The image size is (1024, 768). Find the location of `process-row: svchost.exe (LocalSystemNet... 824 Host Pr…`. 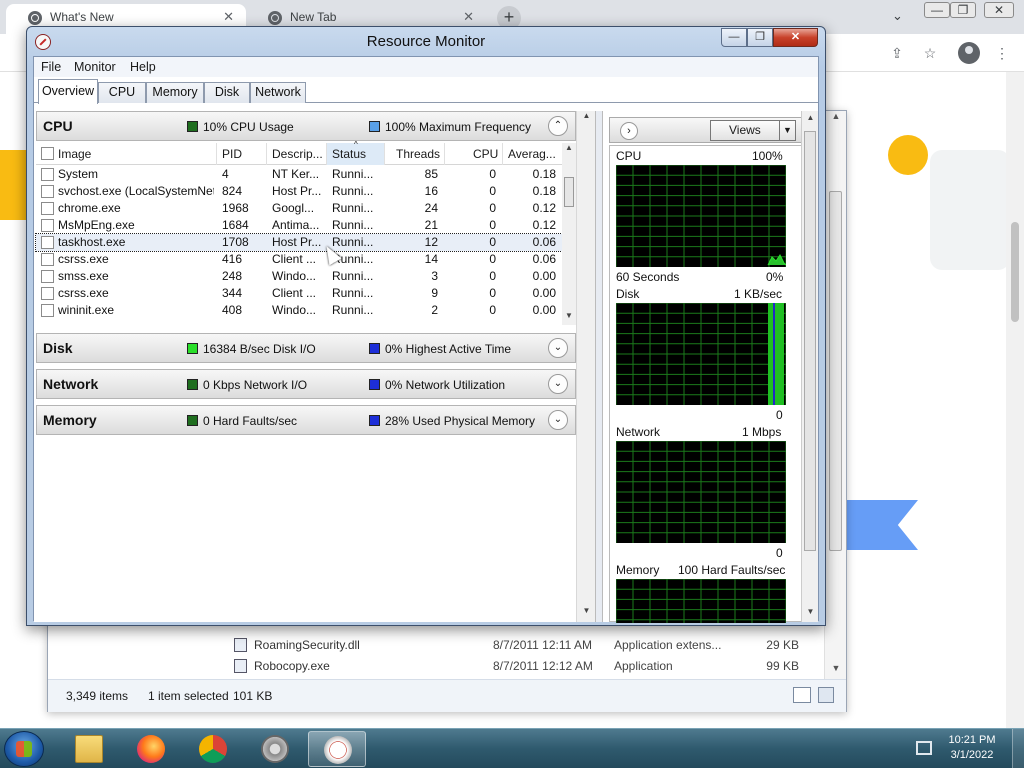

process-row: svchost.exe (LocalSystemNet... 824 Host Pr… is located at coordinates (299, 191).